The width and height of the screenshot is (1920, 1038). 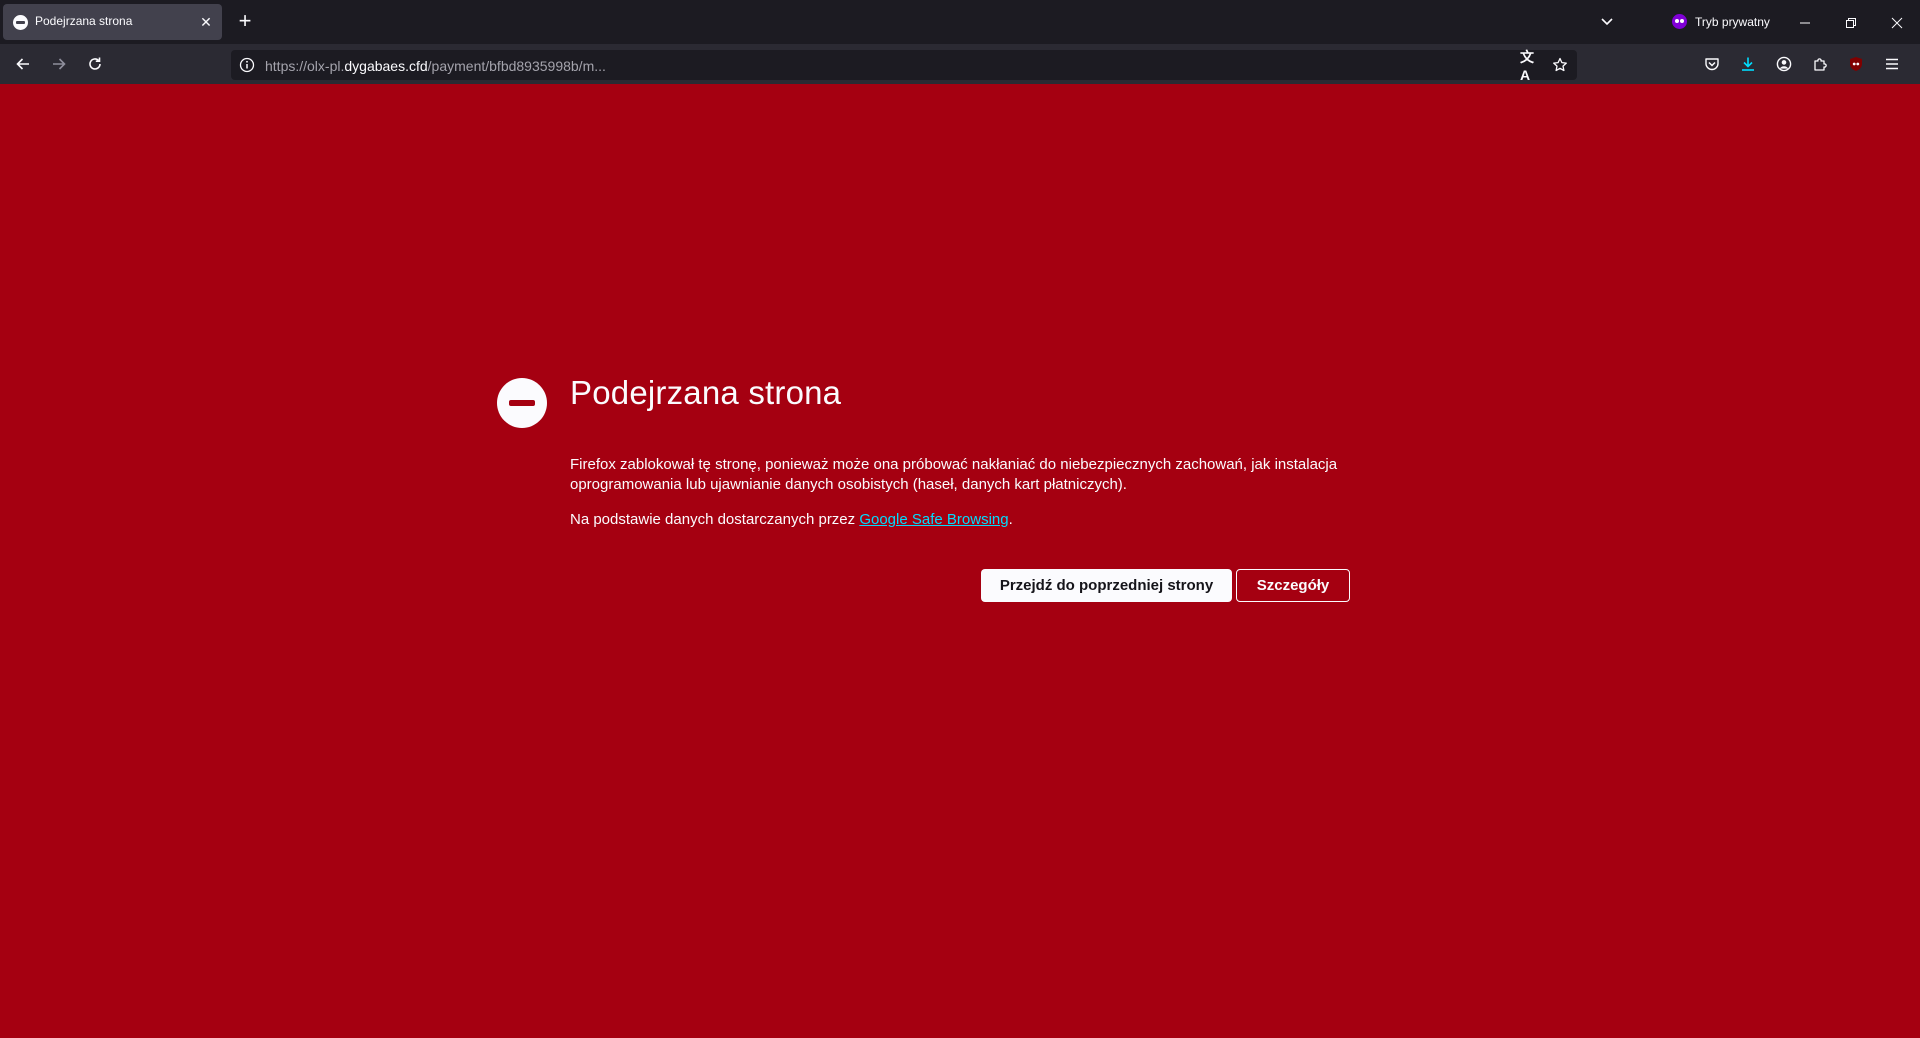 I want to click on star-icon, so click(x=1560, y=64).